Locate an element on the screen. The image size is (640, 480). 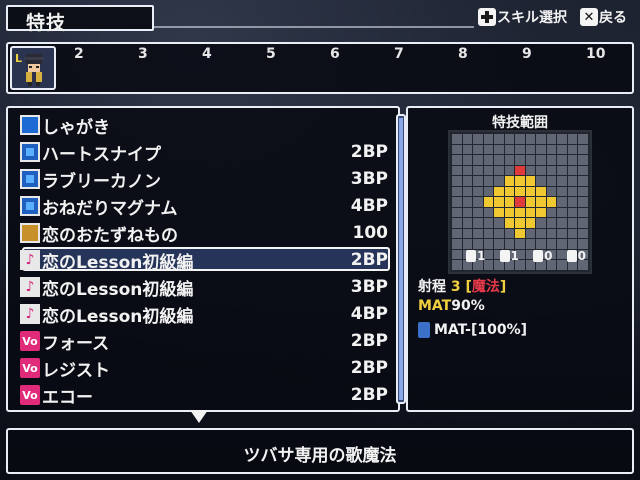
party-slot-6: 6 is located at coordinates (335, 54).